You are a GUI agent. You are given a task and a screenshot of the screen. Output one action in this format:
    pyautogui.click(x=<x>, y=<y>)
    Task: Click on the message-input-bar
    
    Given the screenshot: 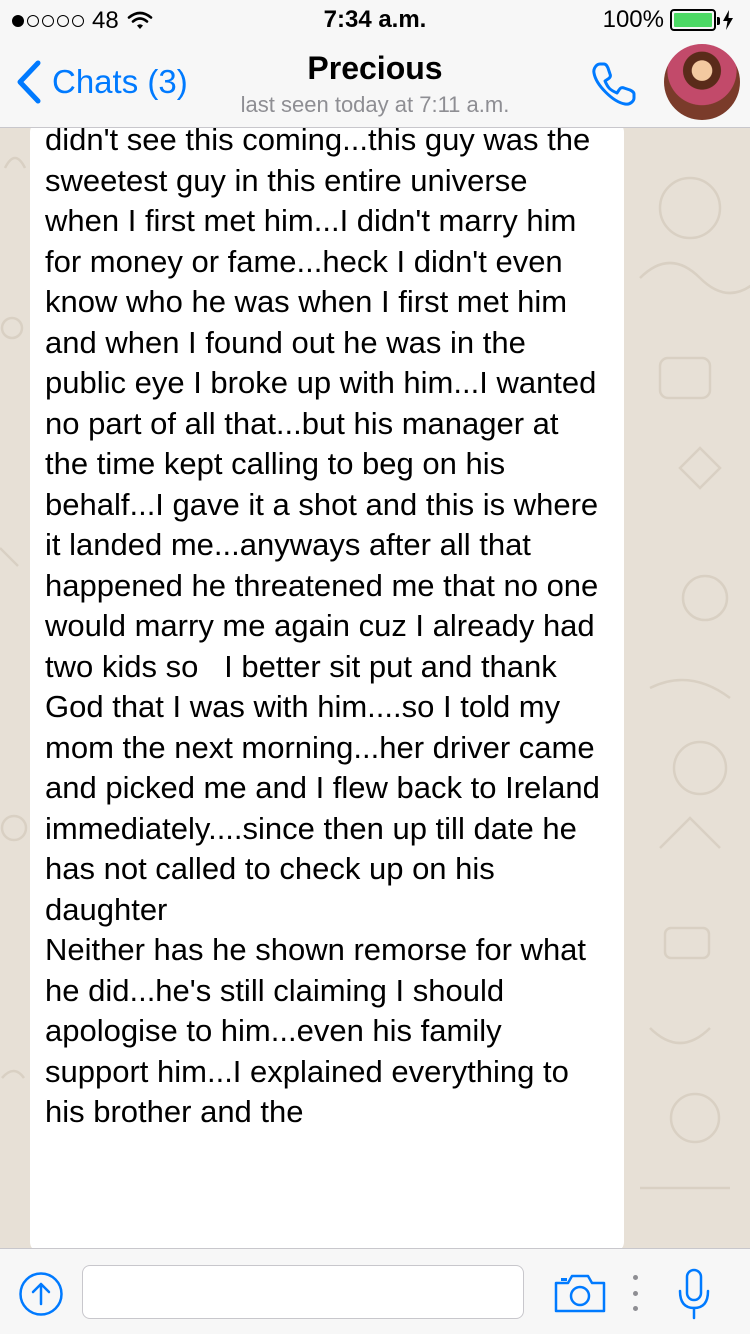 What is the action you would take?
    pyautogui.click(x=375, y=1291)
    